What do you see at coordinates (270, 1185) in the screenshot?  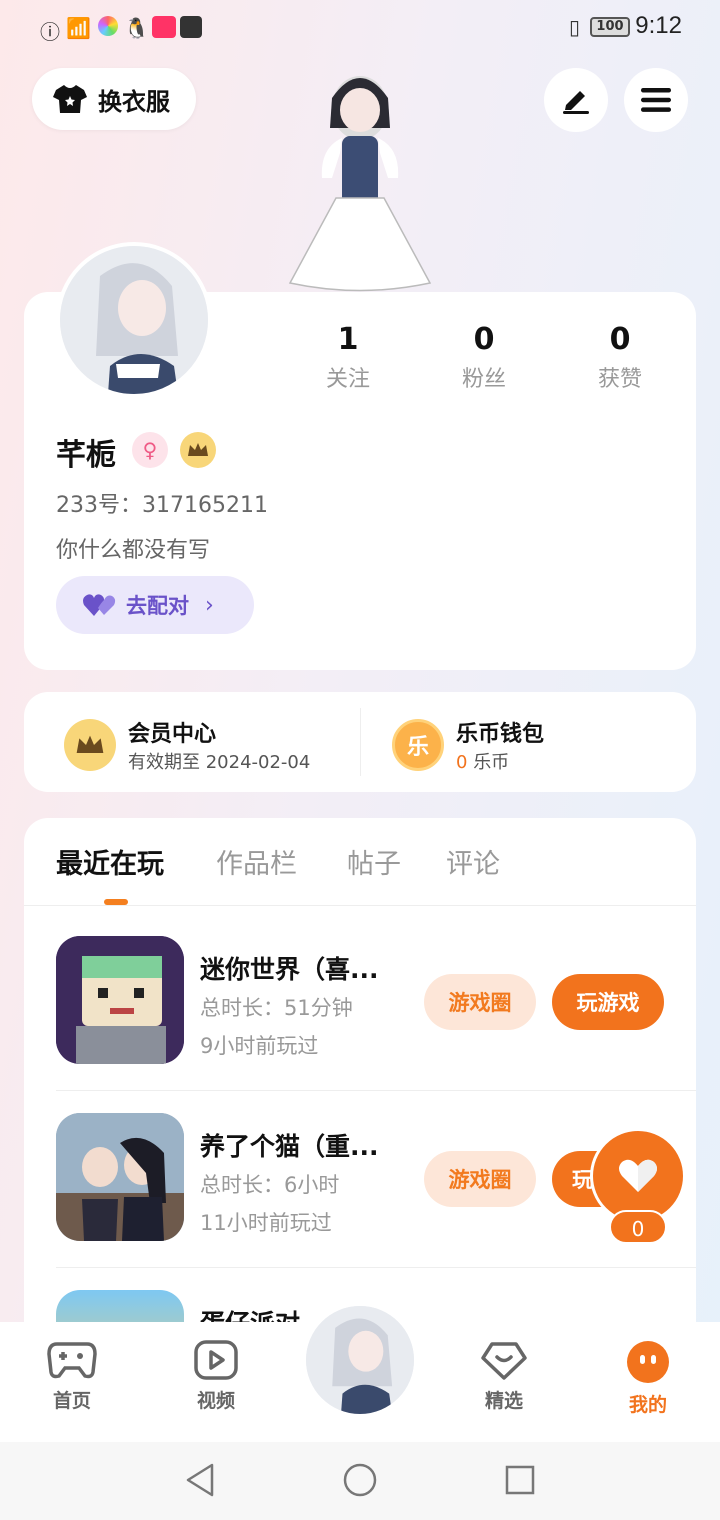 I see `game-duration: 总时长：6小时` at bounding box center [270, 1185].